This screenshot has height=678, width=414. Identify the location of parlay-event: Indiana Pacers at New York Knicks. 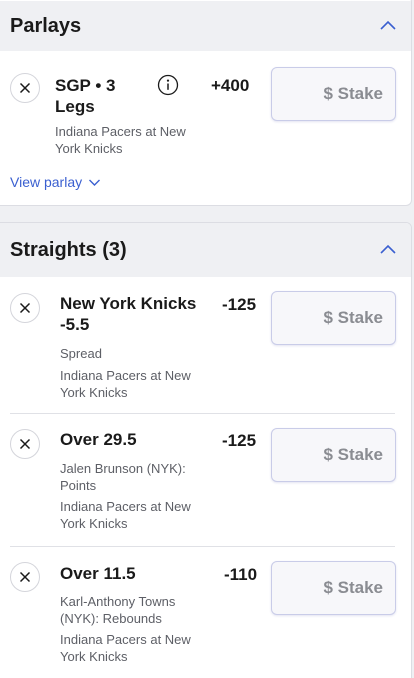
(120, 140).